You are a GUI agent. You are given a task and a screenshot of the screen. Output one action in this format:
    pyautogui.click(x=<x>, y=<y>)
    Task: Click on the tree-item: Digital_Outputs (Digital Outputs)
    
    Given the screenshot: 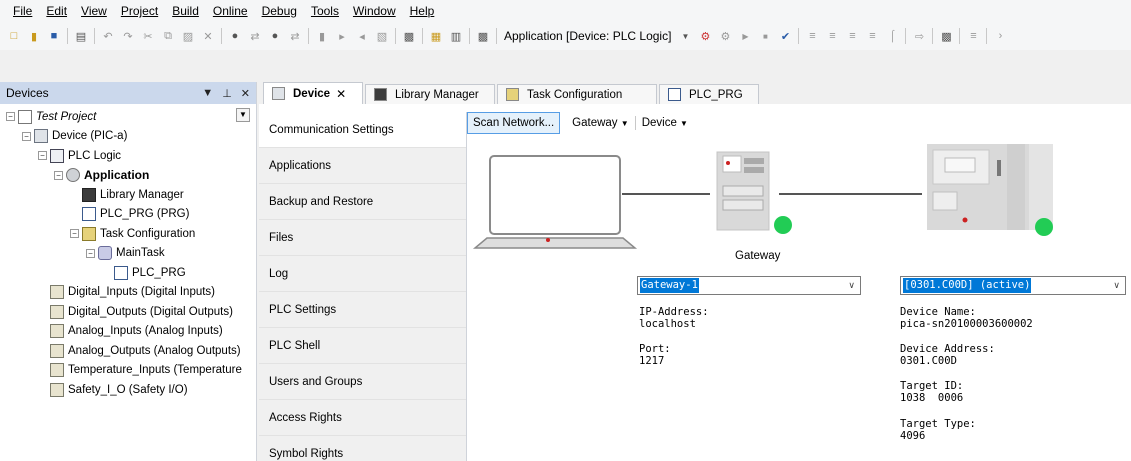 What is the action you would take?
    pyautogui.click(x=128, y=312)
    